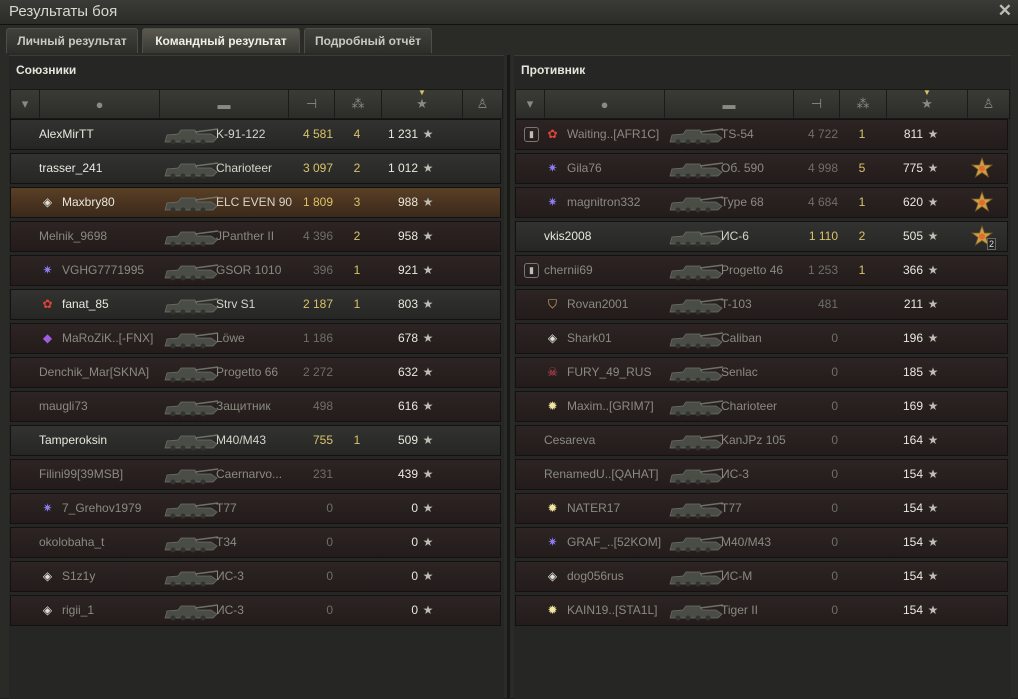 This screenshot has width=1018, height=699. Describe the element at coordinates (255, 406) in the screenshot. I see `player-row: maugli73 Защитник 498 616 ★` at that location.